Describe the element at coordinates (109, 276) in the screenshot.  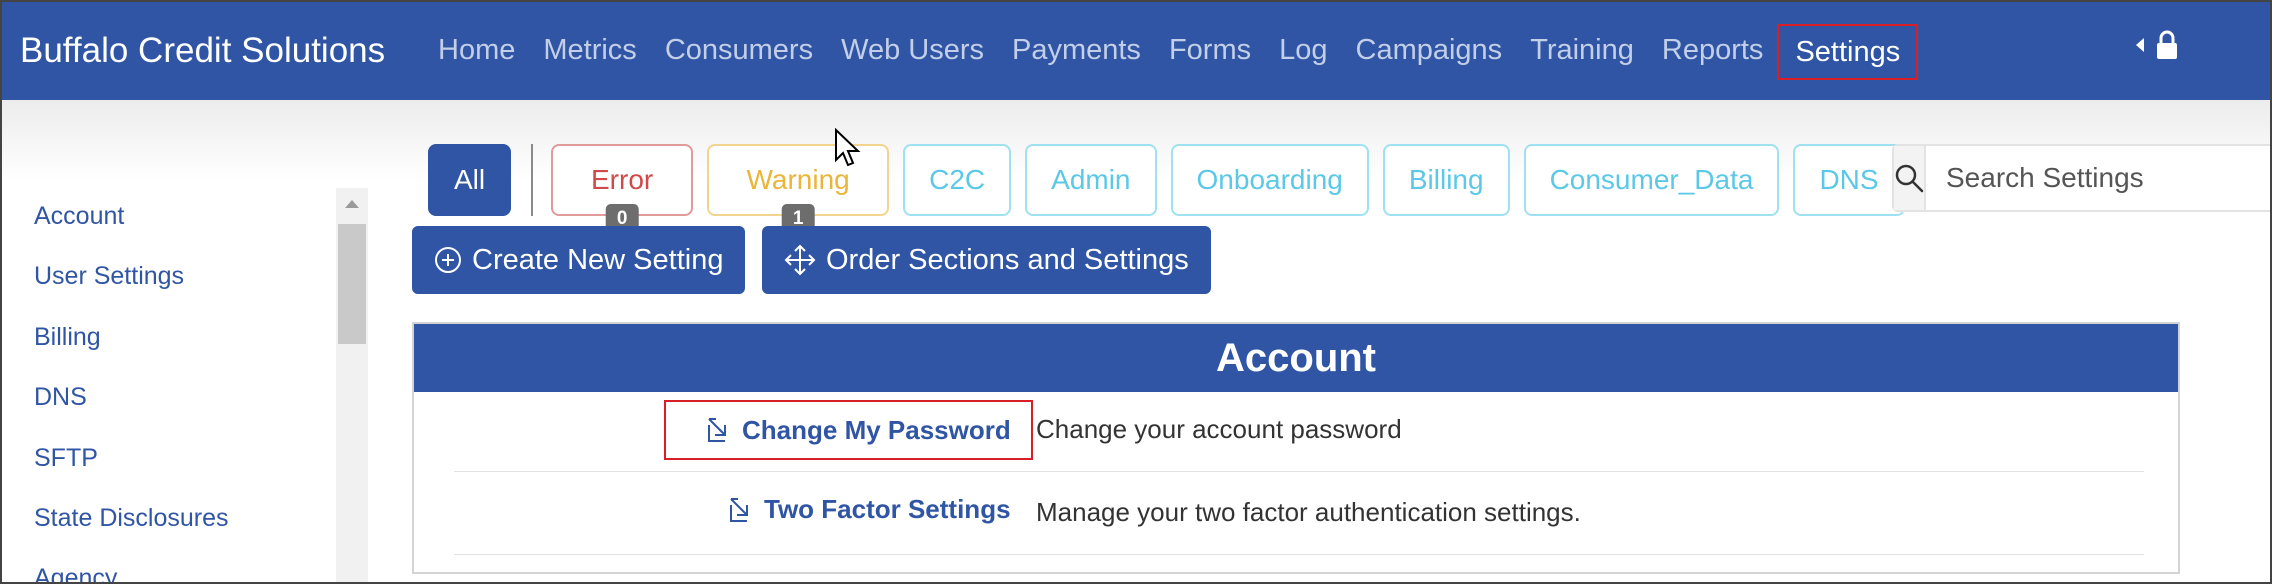
I see `sidebar-item-user-settings: User Settings` at that location.